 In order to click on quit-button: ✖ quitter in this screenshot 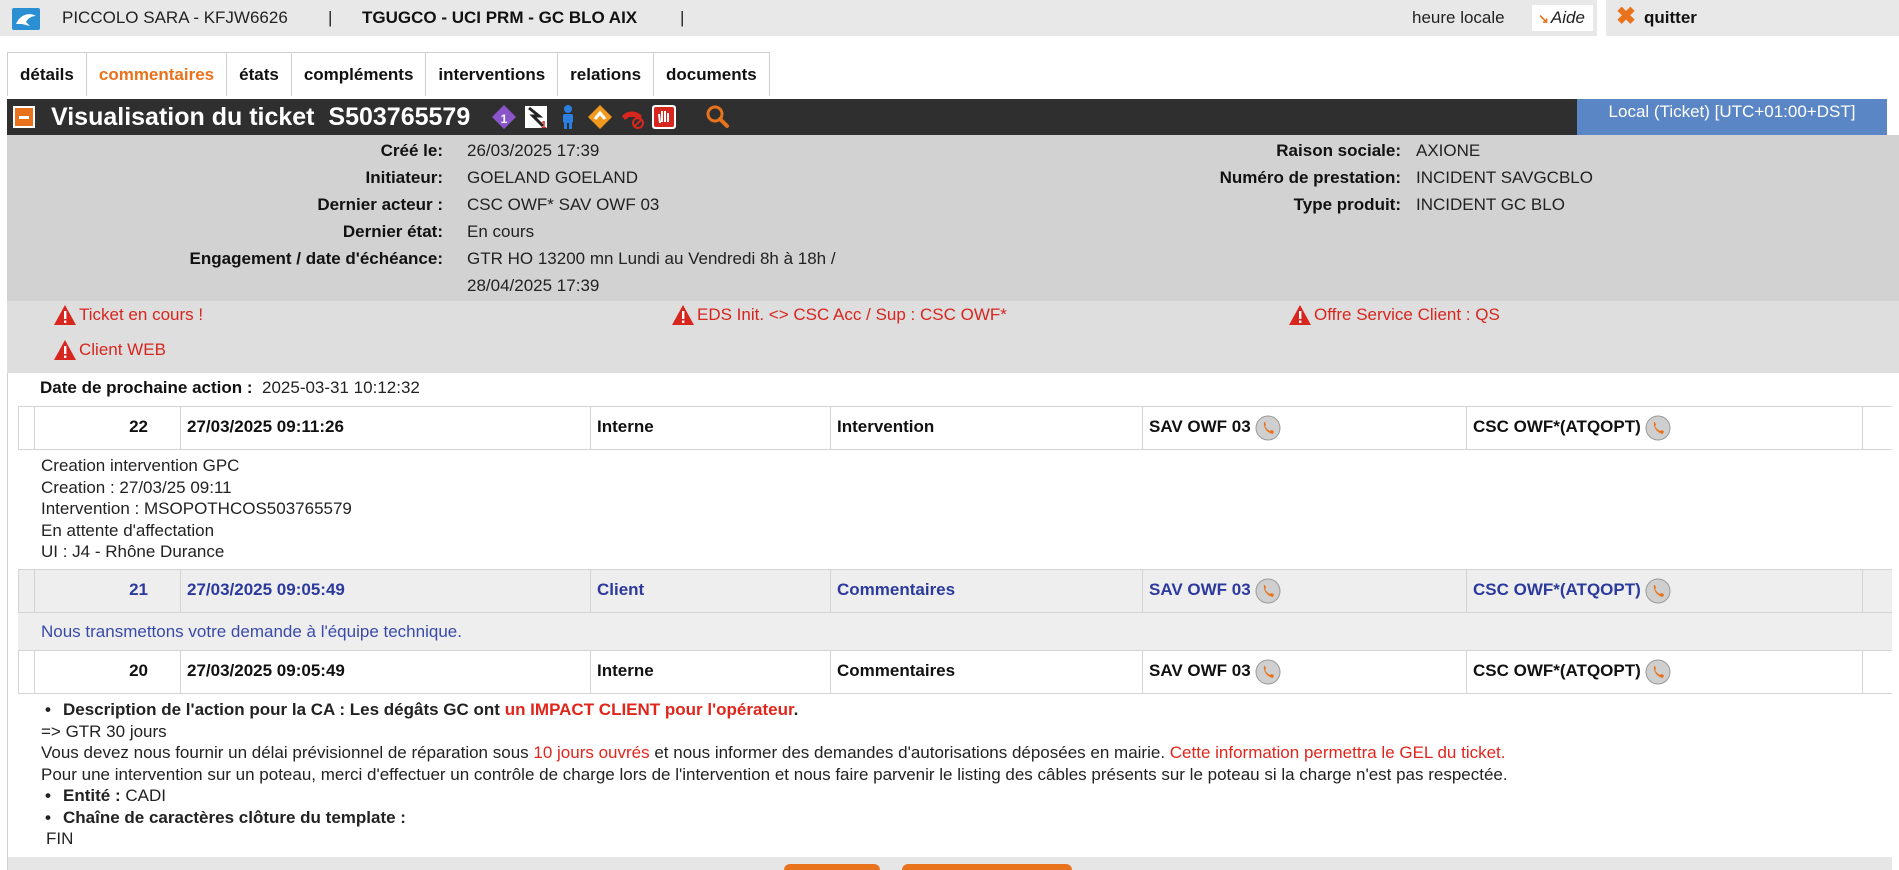, I will do `click(1752, 18)`.